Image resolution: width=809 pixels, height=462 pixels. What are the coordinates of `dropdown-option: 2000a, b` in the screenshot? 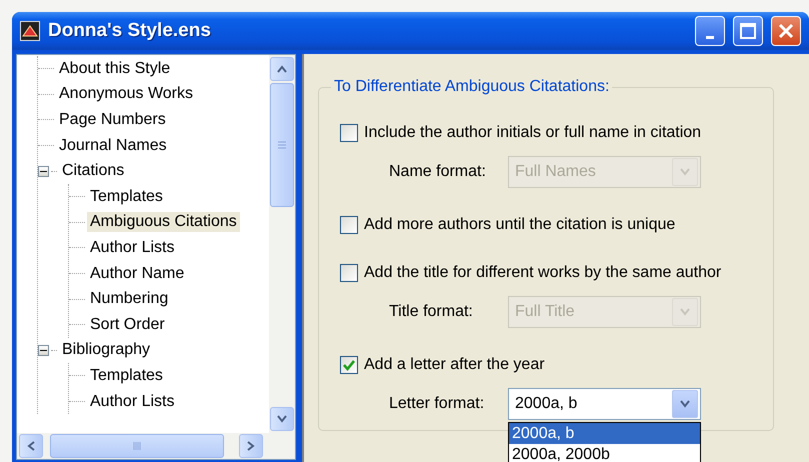 It's located at (604, 433).